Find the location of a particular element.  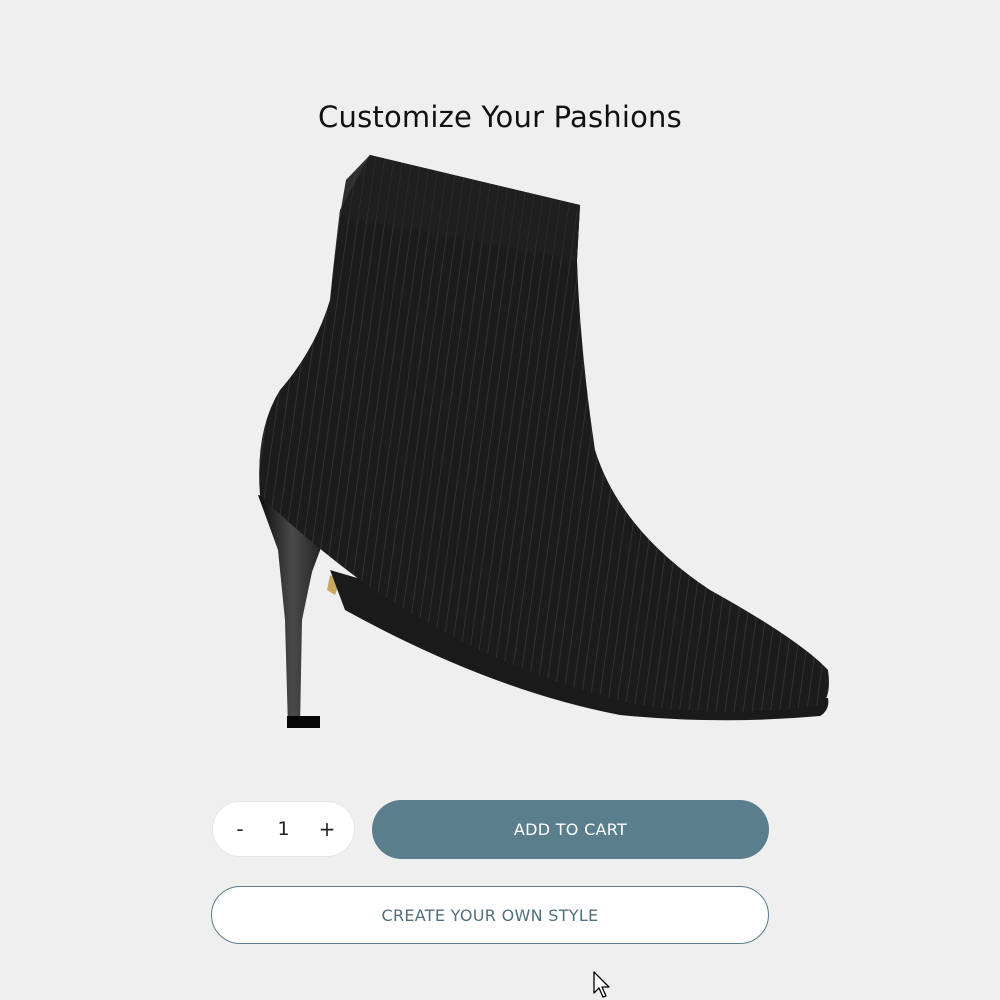

decrement-button: - is located at coordinates (240, 829).